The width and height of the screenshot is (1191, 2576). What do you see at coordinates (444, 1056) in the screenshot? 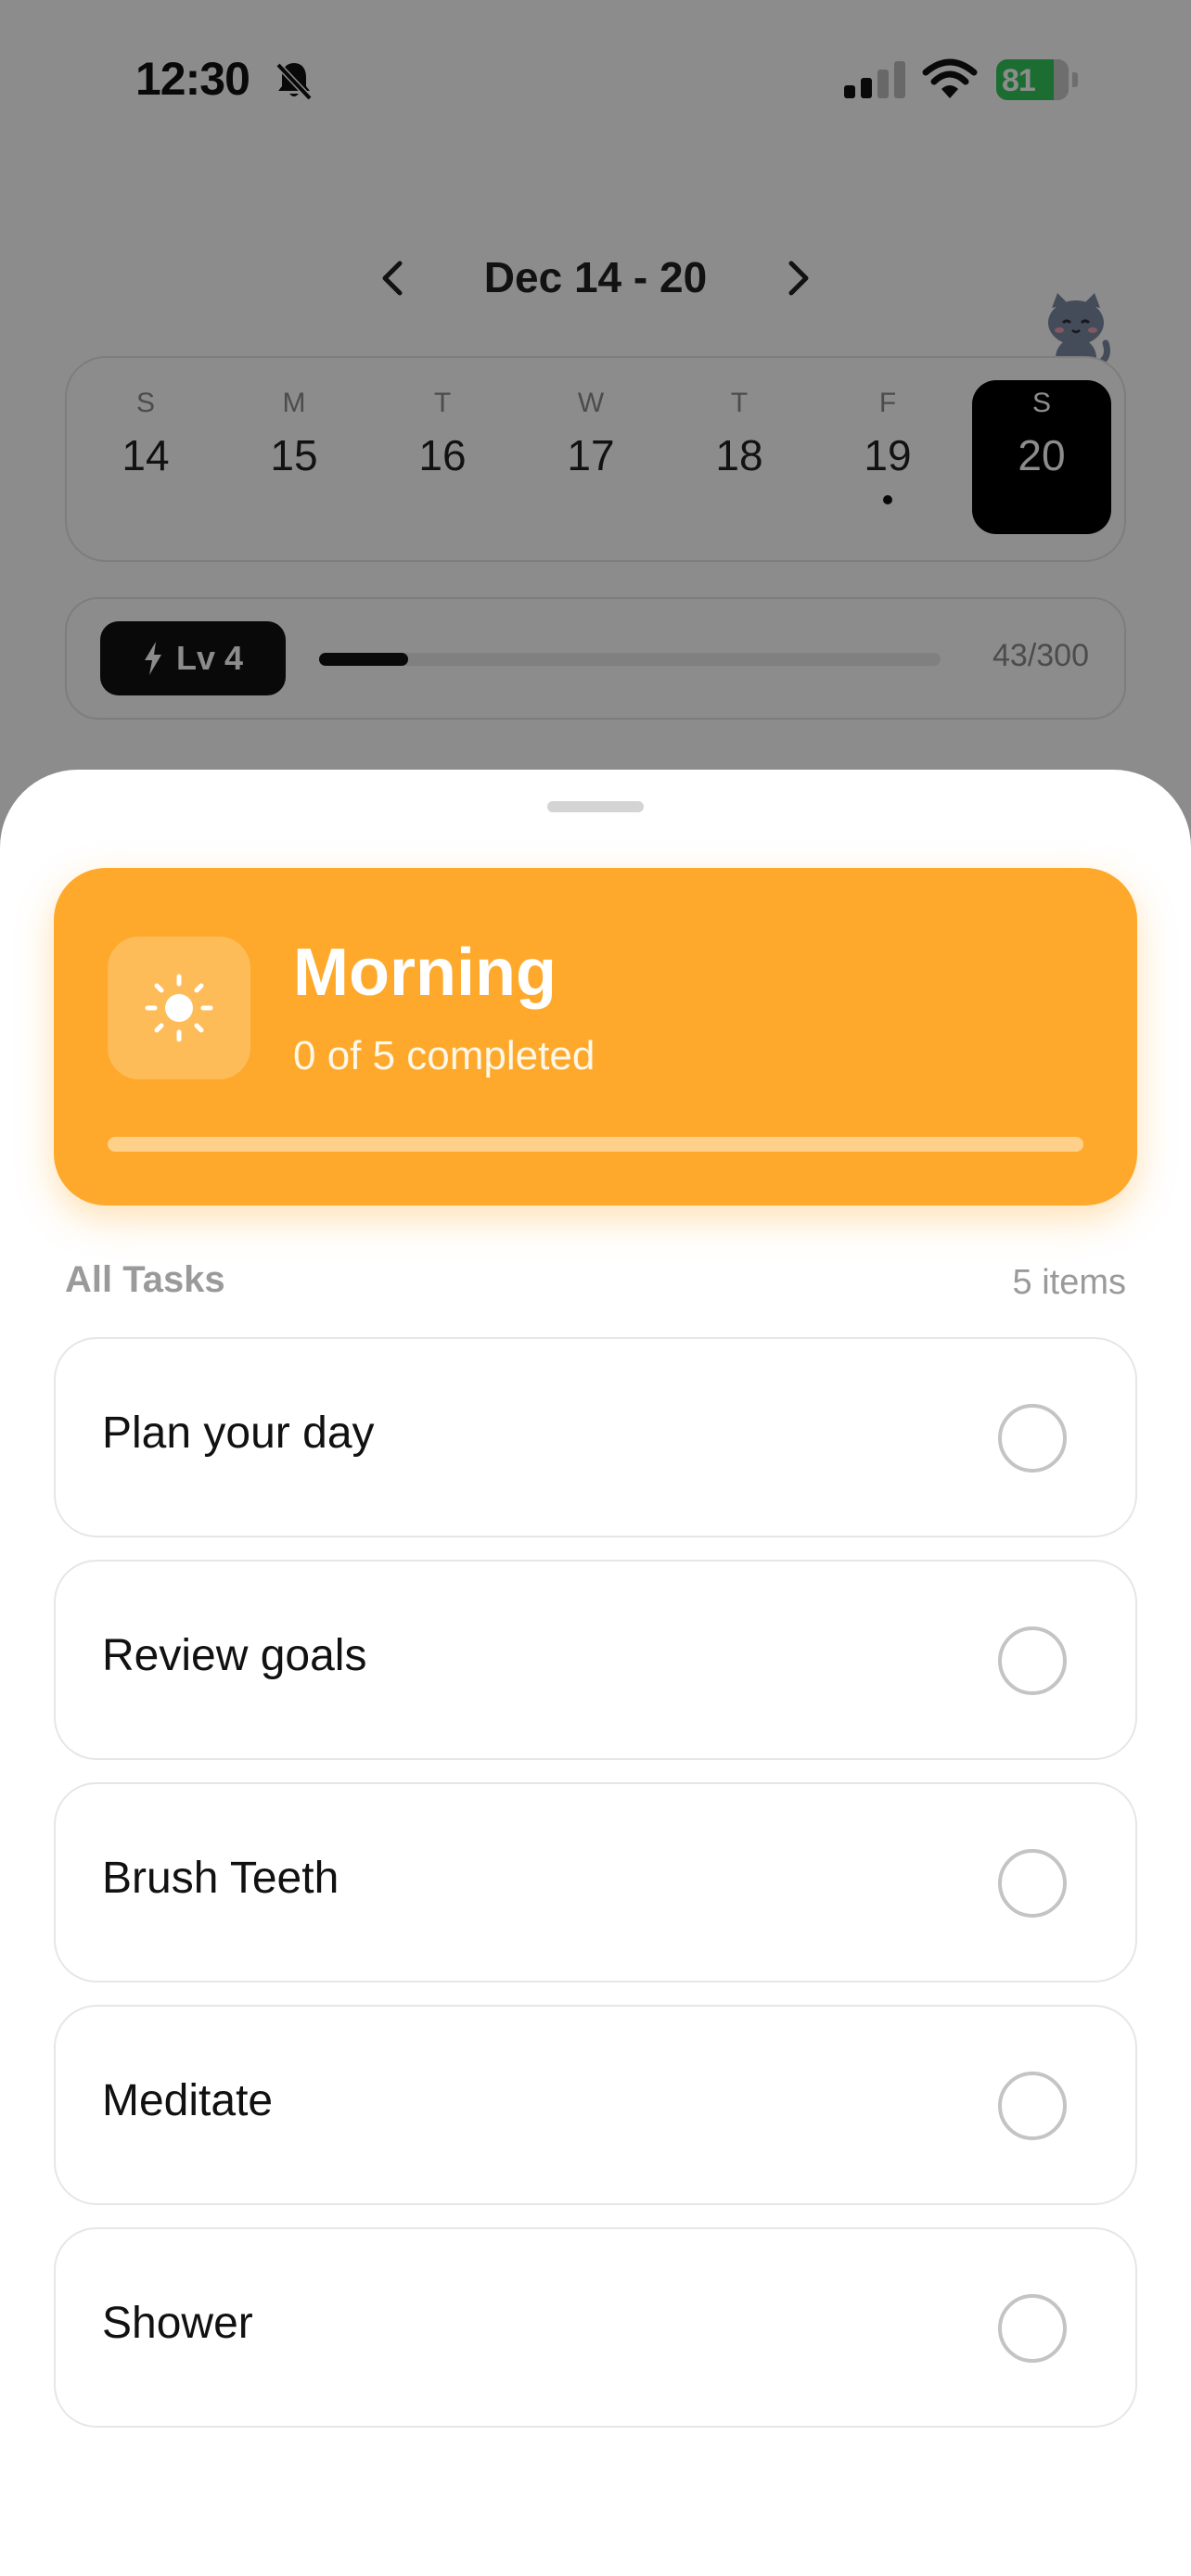
I see `routine-progress-text: 0 of 5 completed` at bounding box center [444, 1056].